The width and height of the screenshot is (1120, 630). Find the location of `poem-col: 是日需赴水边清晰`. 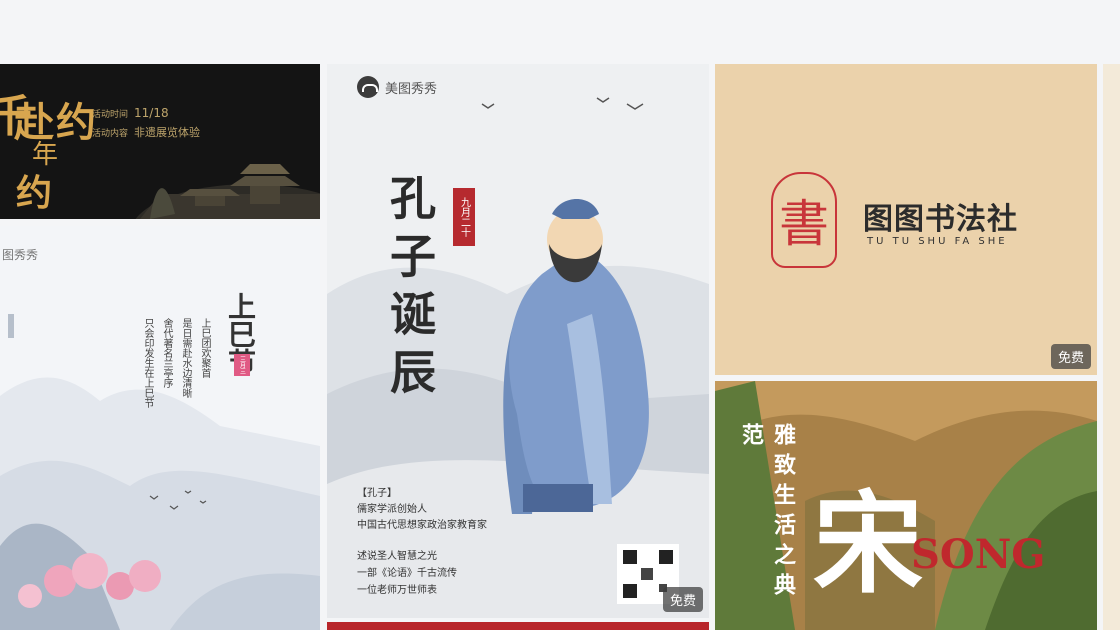

poem-col: 是日需赴水边清晰 is located at coordinates (185, 358).